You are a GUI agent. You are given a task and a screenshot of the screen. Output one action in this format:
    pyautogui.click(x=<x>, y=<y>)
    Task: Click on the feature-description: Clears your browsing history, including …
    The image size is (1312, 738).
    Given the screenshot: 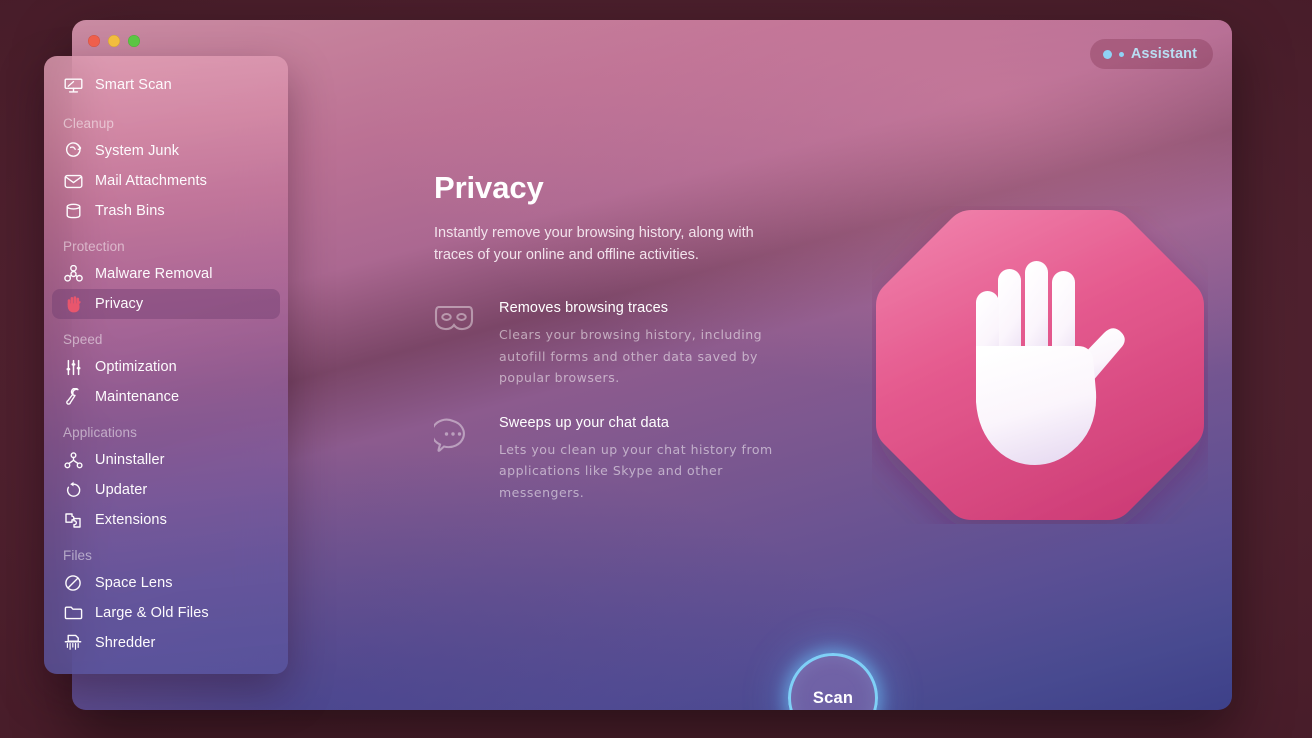 What is the action you would take?
    pyautogui.click(x=631, y=356)
    